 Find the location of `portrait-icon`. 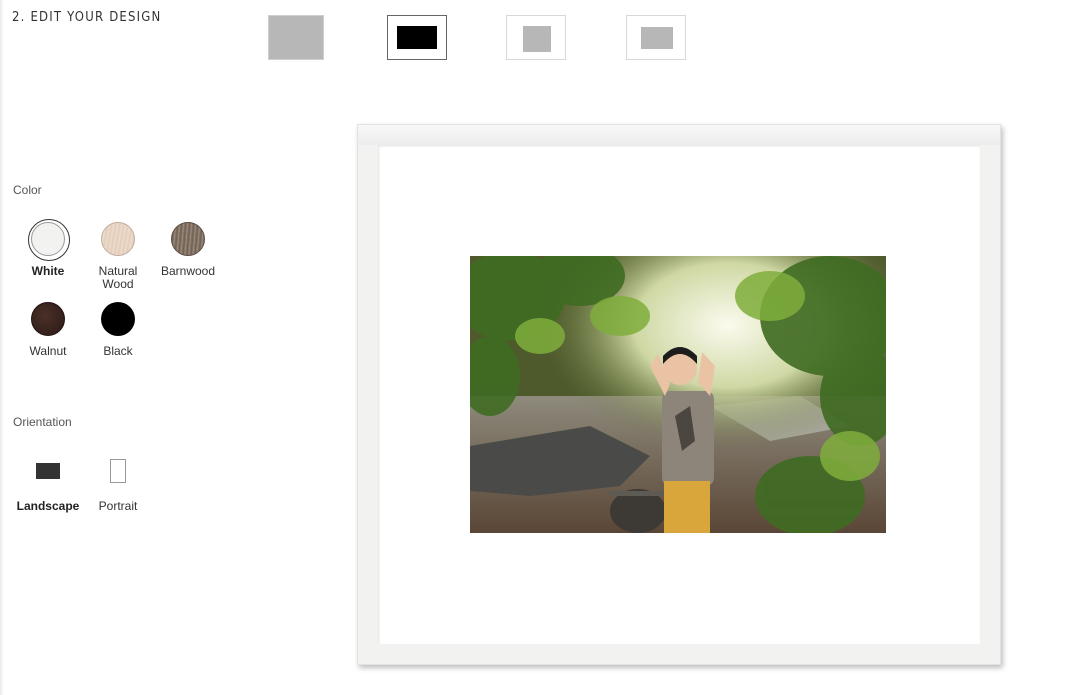

portrait-icon is located at coordinates (118, 471).